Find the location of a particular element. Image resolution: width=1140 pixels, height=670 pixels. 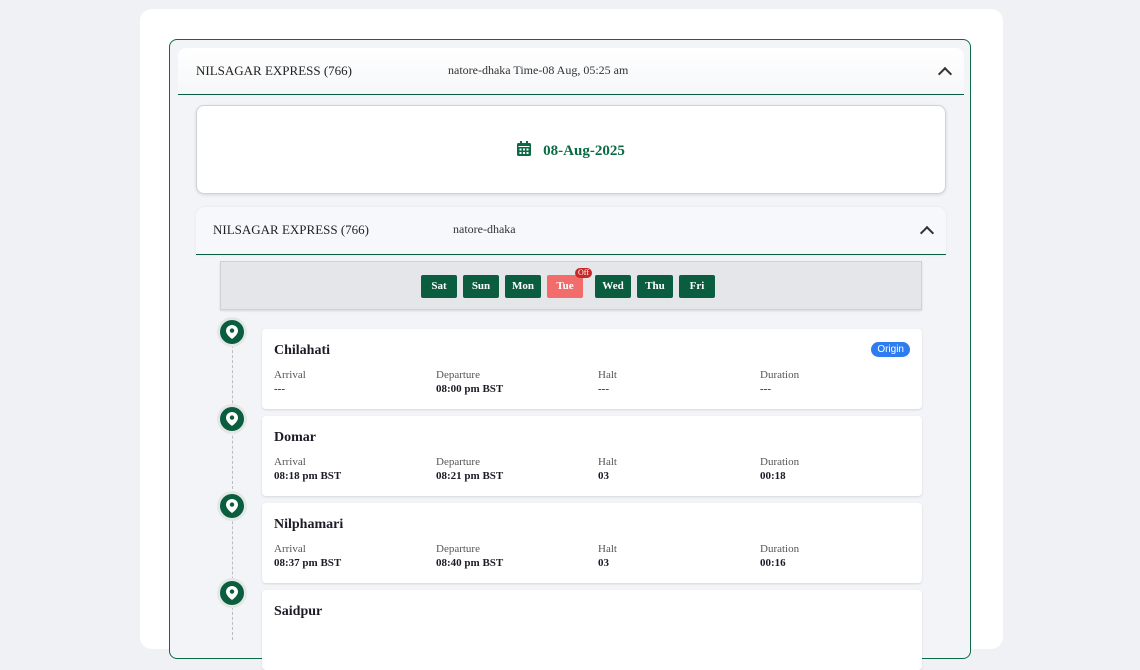

arrival-value: 08:37 pm BST is located at coordinates (308, 563).